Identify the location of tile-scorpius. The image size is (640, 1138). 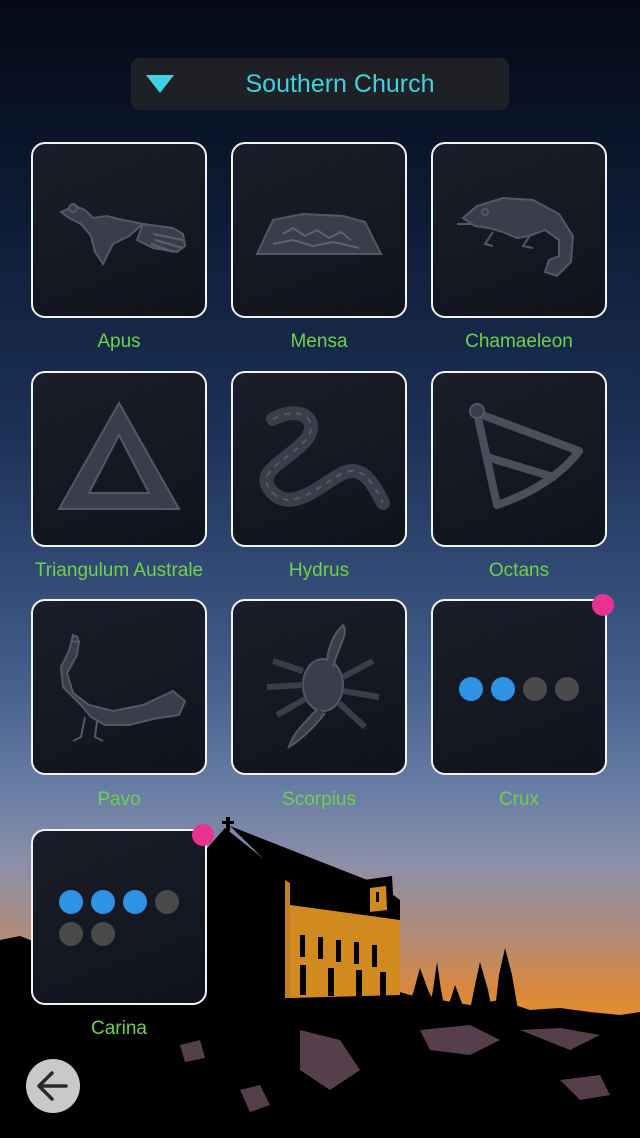
(319, 687).